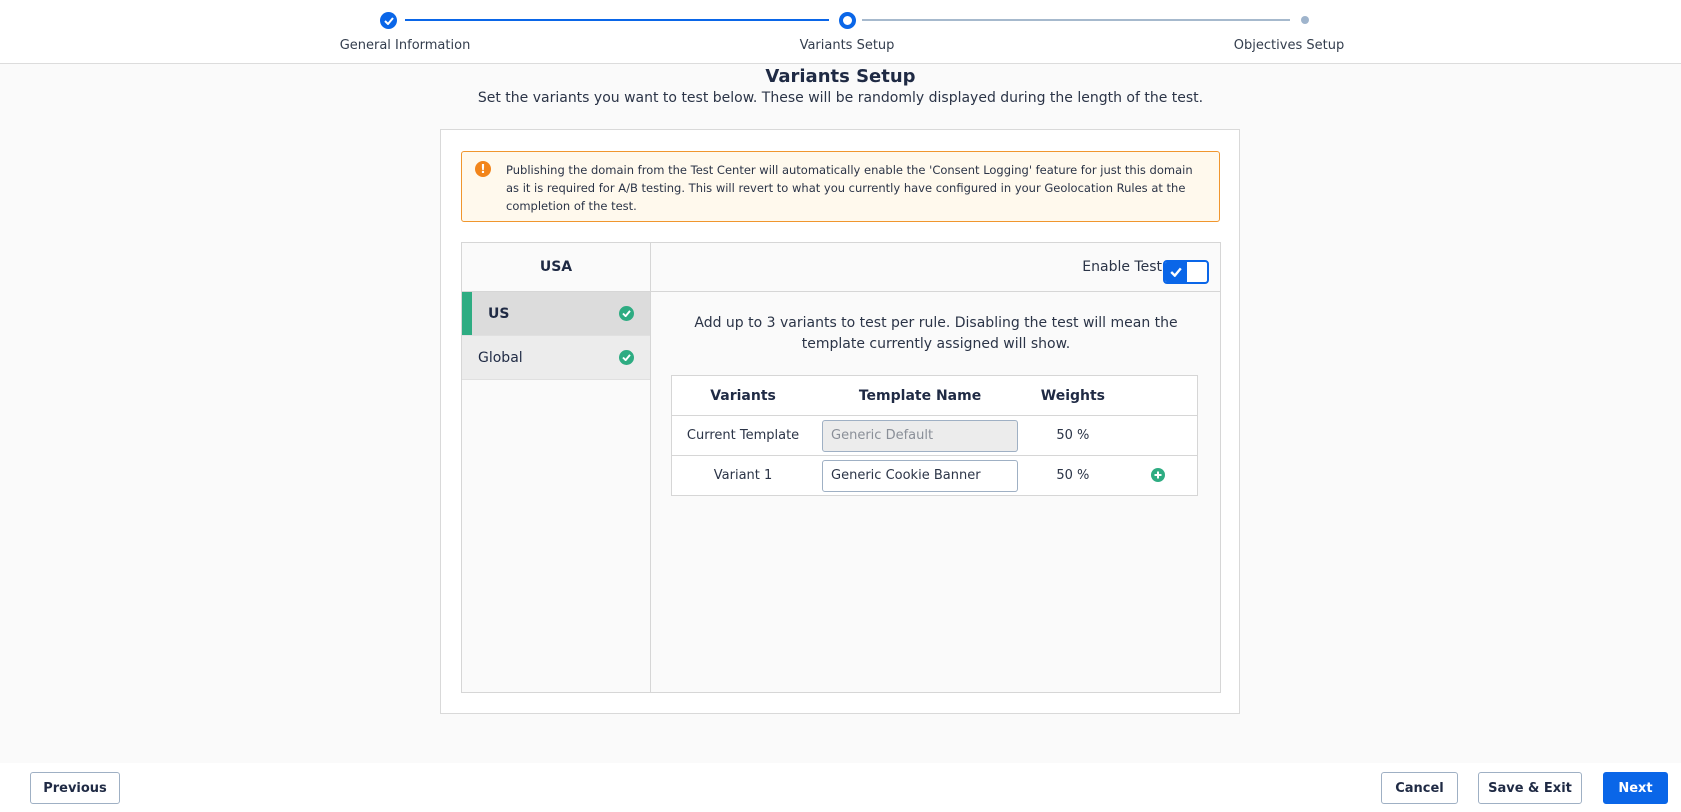  I want to click on stepper-line-completed, so click(617, 20).